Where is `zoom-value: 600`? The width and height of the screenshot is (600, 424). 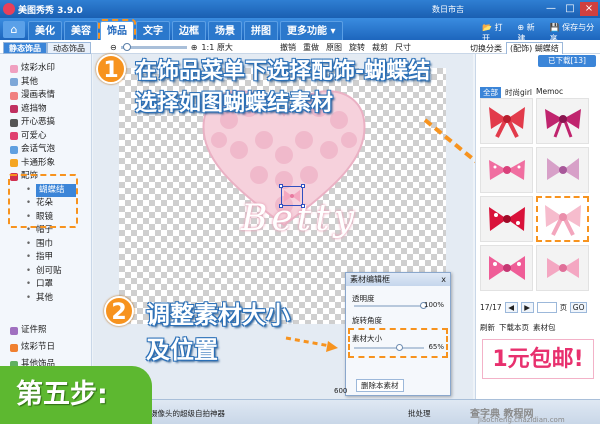 zoom-value: 600 is located at coordinates (341, 391).